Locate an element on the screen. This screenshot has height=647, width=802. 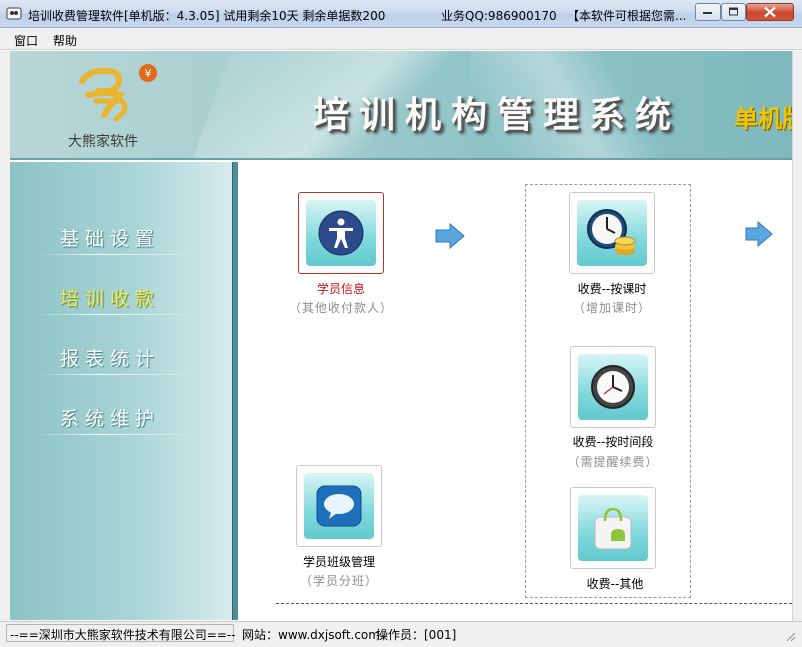
fee-by-lesson-sub: （增加课时） is located at coordinates (611, 308).